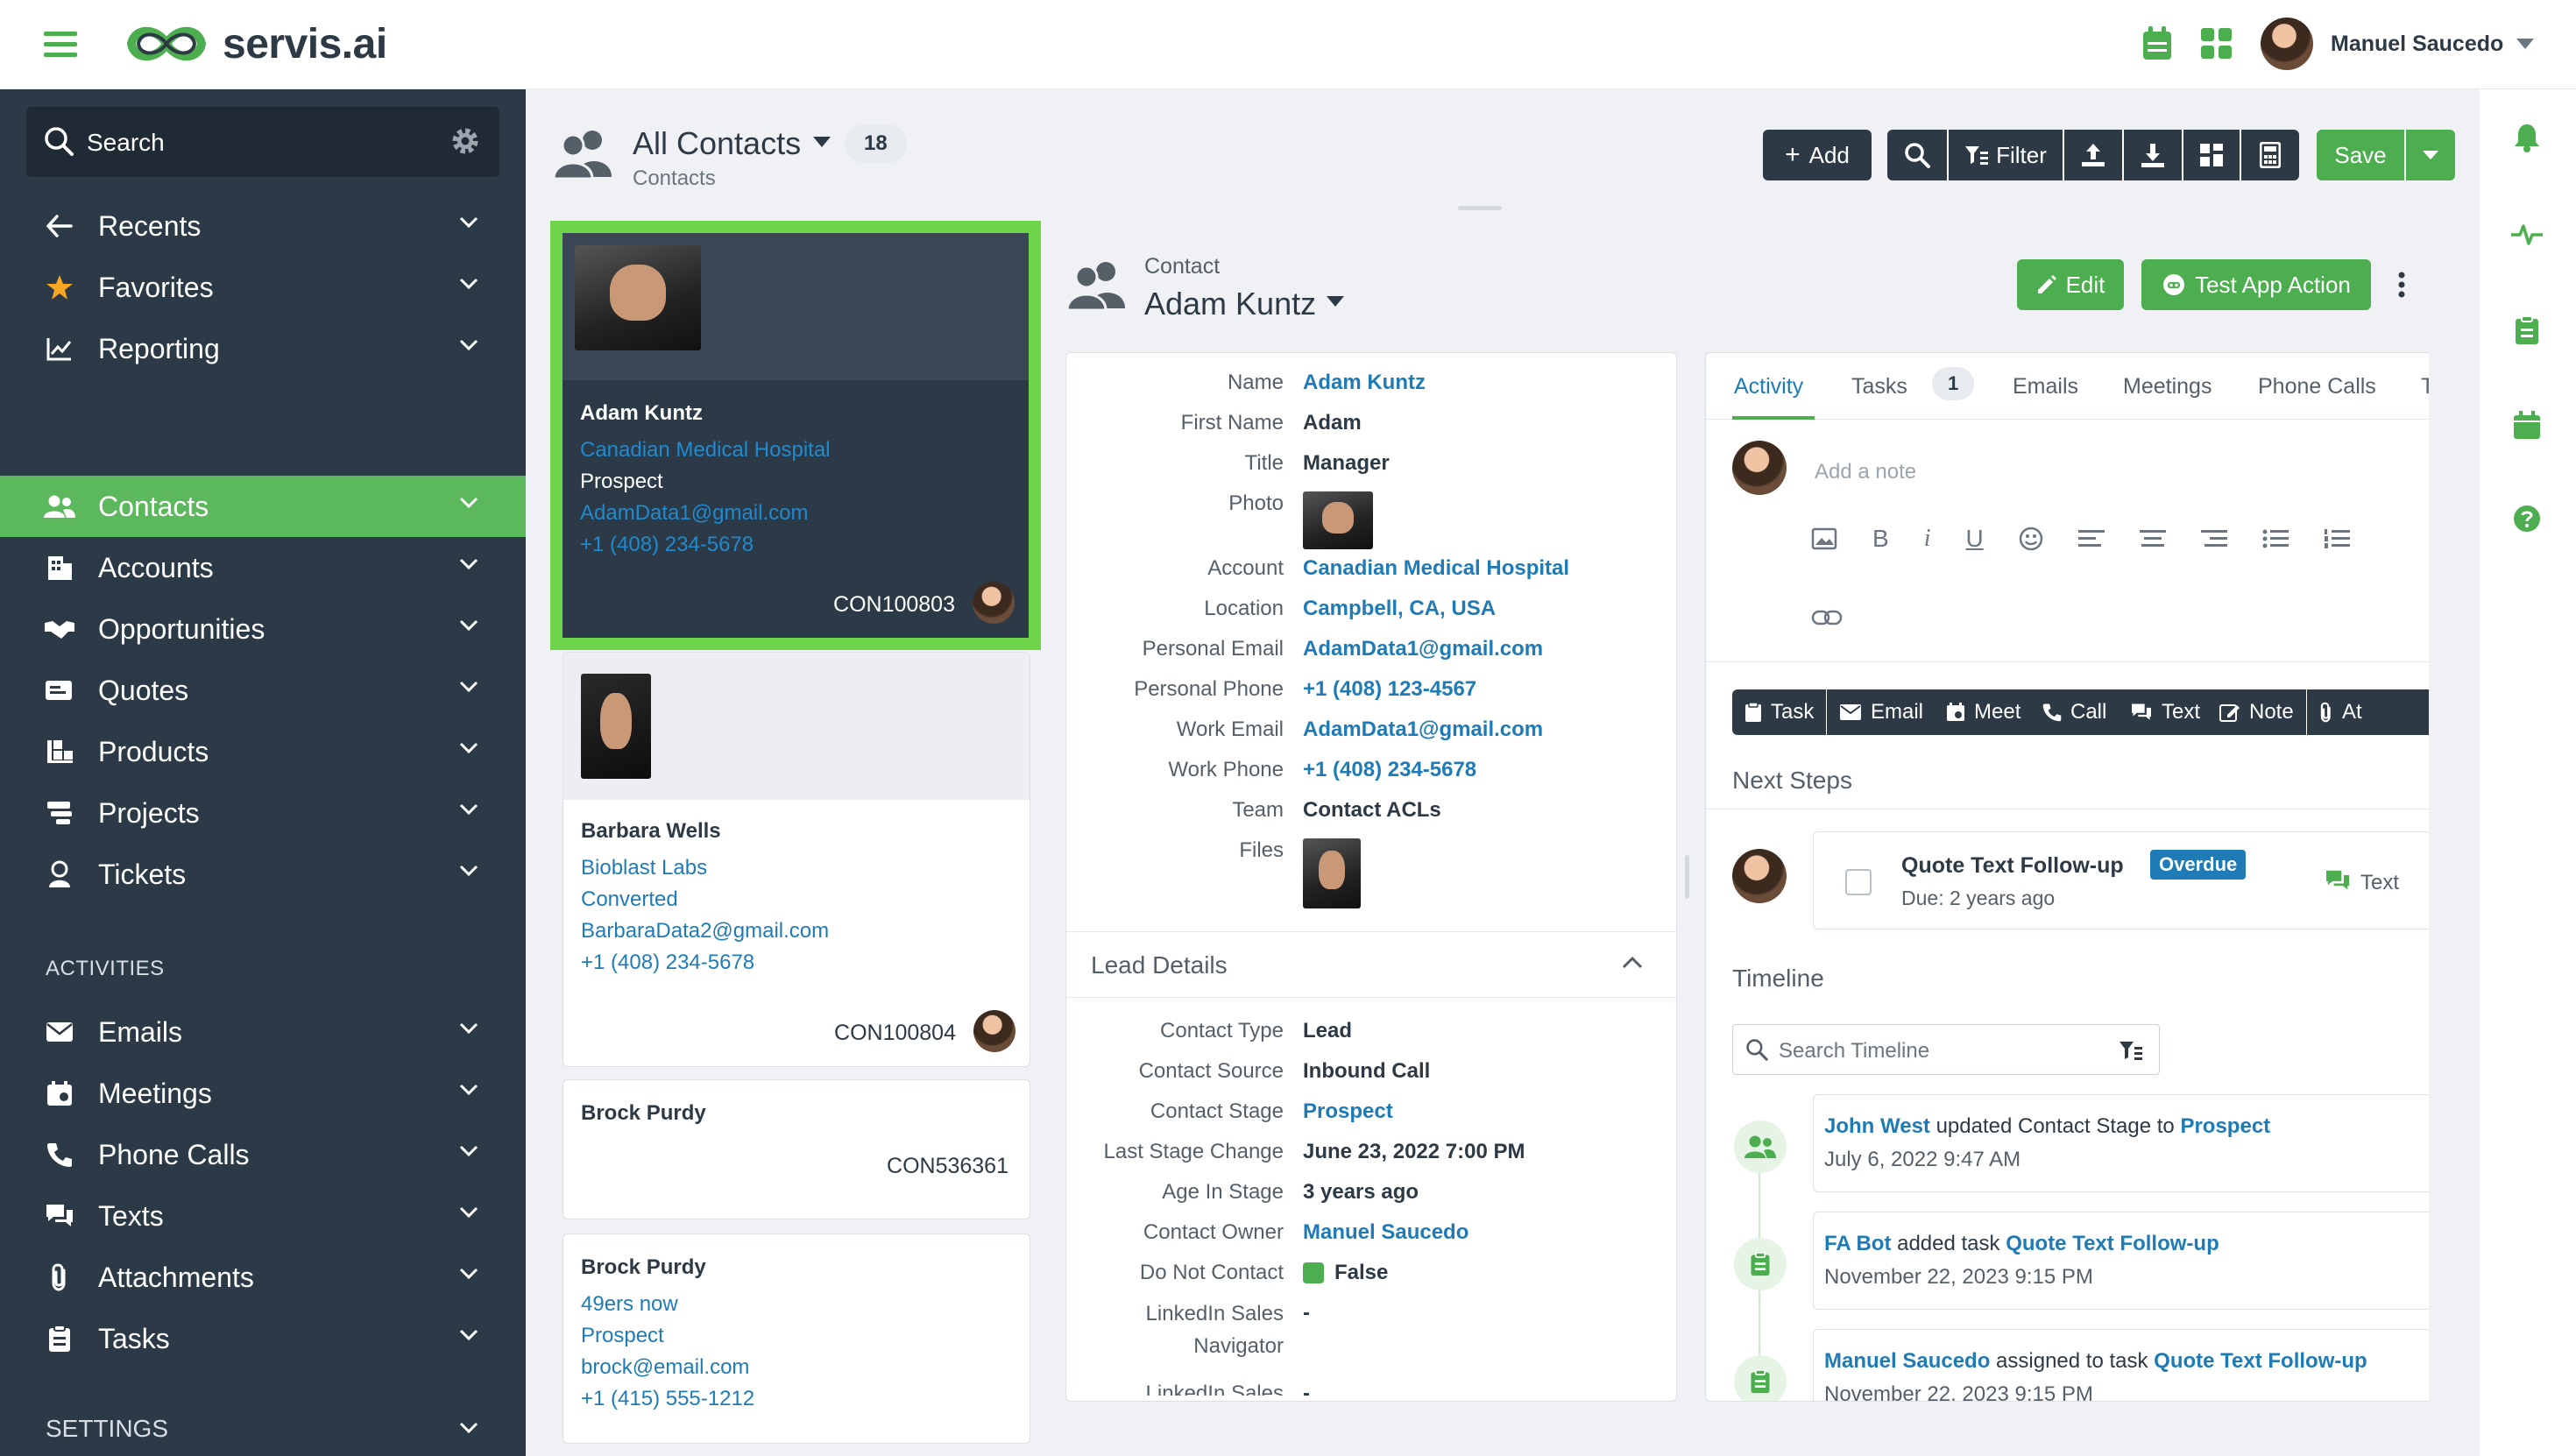 The height and width of the screenshot is (1456, 2576). Describe the element at coordinates (2257, 712) in the screenshot. I see `note-action-button: Note` at that location.